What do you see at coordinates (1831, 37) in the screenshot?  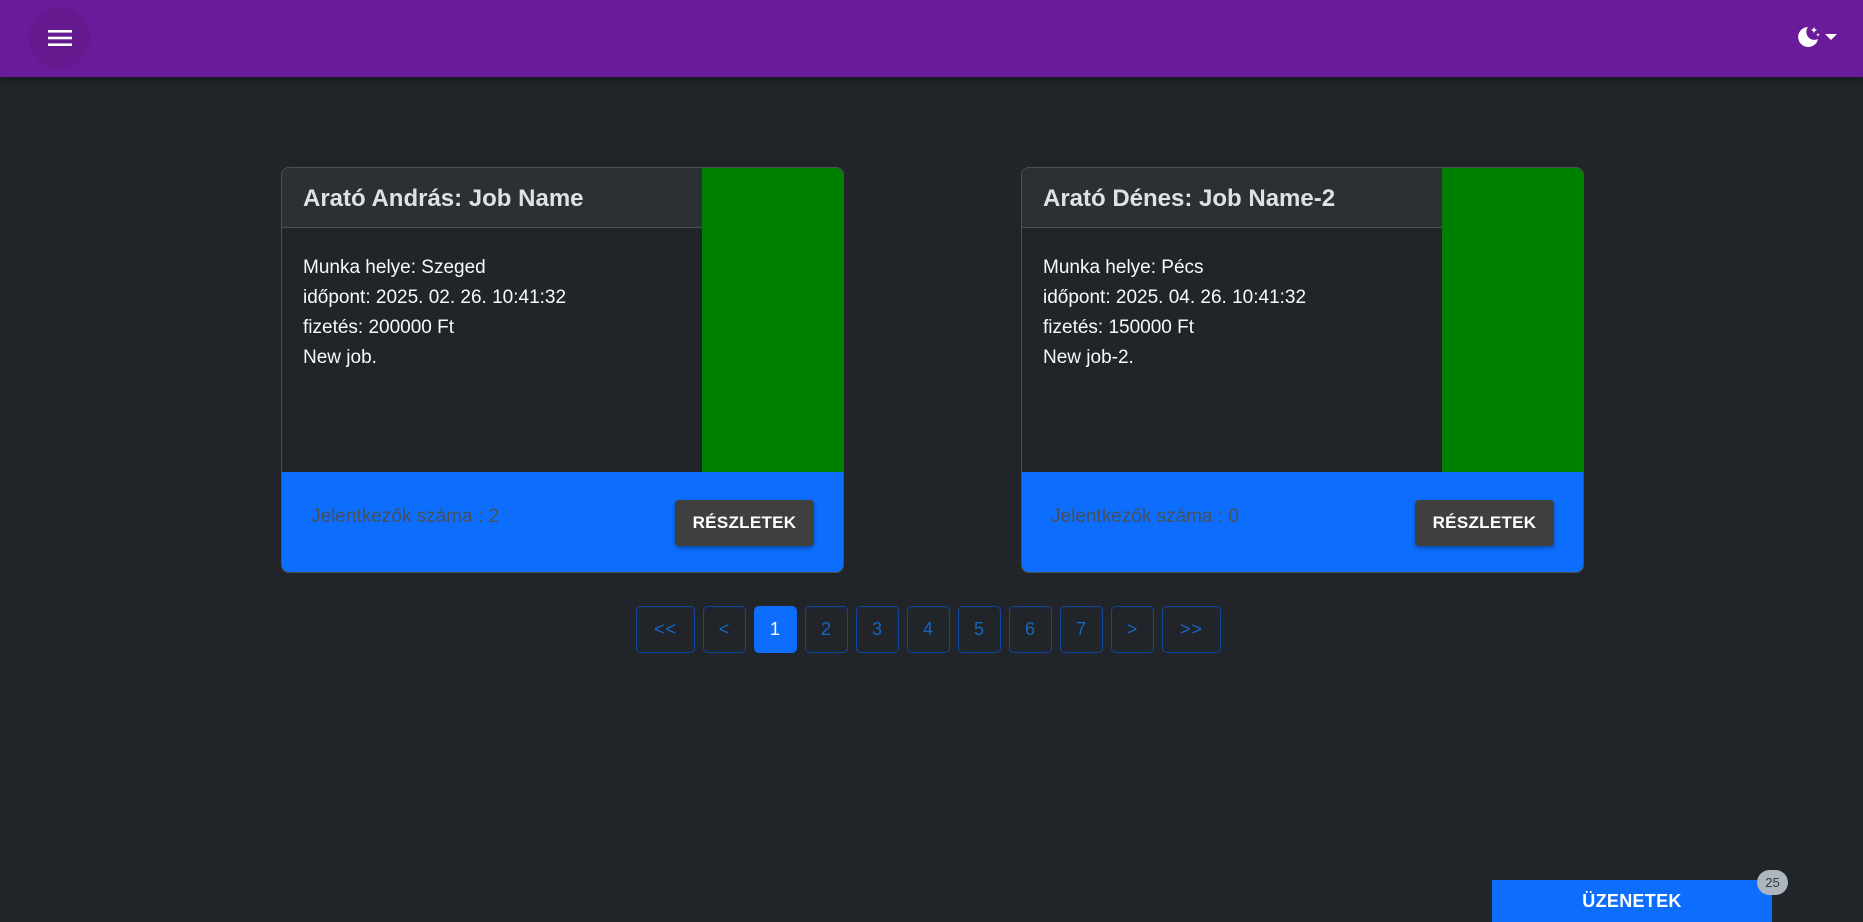 I see `caret-down-icon` at bounding box center [1831, 37].